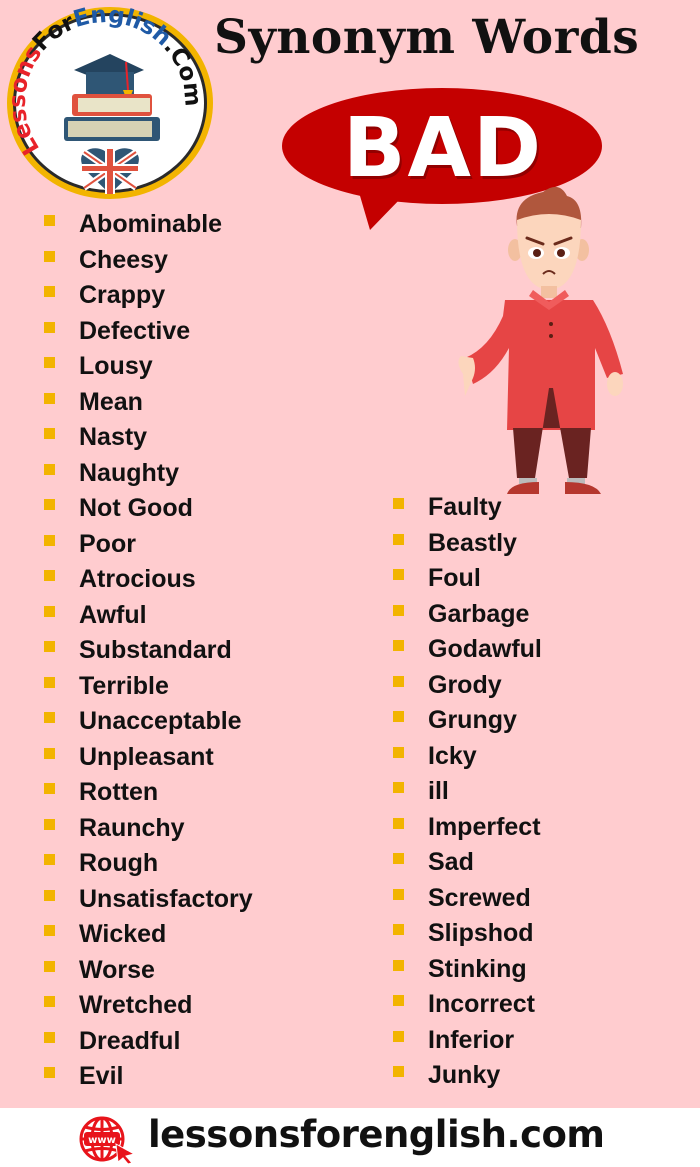 The width and height of the screenshot is (700, 1167). Describe the element at coordinates (465, 507) in the screenshot. I see `synonym-word: Faulty` at that location.